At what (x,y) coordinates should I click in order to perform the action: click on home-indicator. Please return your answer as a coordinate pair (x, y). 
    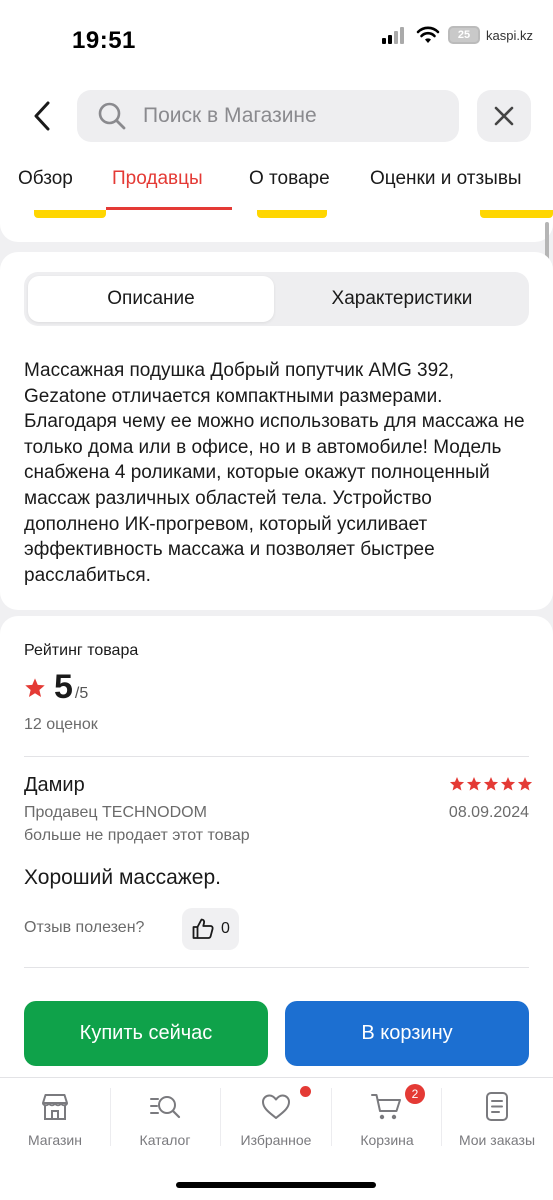
    Looking at the image, I should click on (276, 1185).